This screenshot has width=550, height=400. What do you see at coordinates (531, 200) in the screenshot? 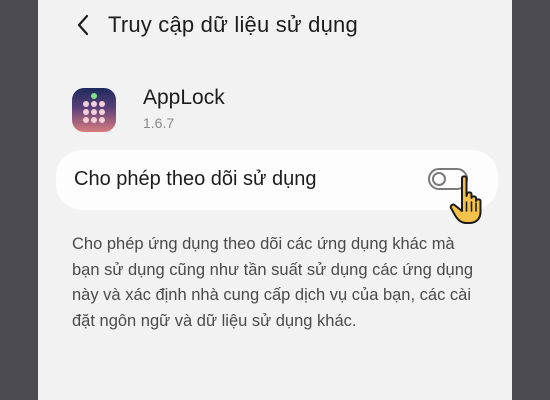
I see `right-frame` at bounding box center [531, 200].